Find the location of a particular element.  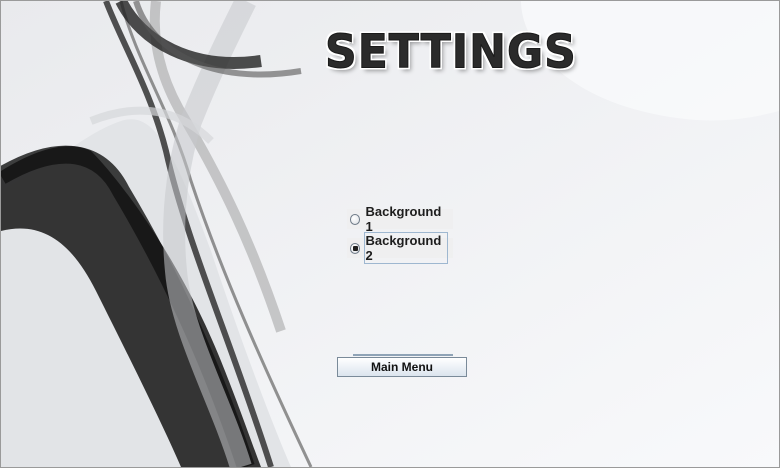

radio-checked-icon is located at coordinates (355, 248).